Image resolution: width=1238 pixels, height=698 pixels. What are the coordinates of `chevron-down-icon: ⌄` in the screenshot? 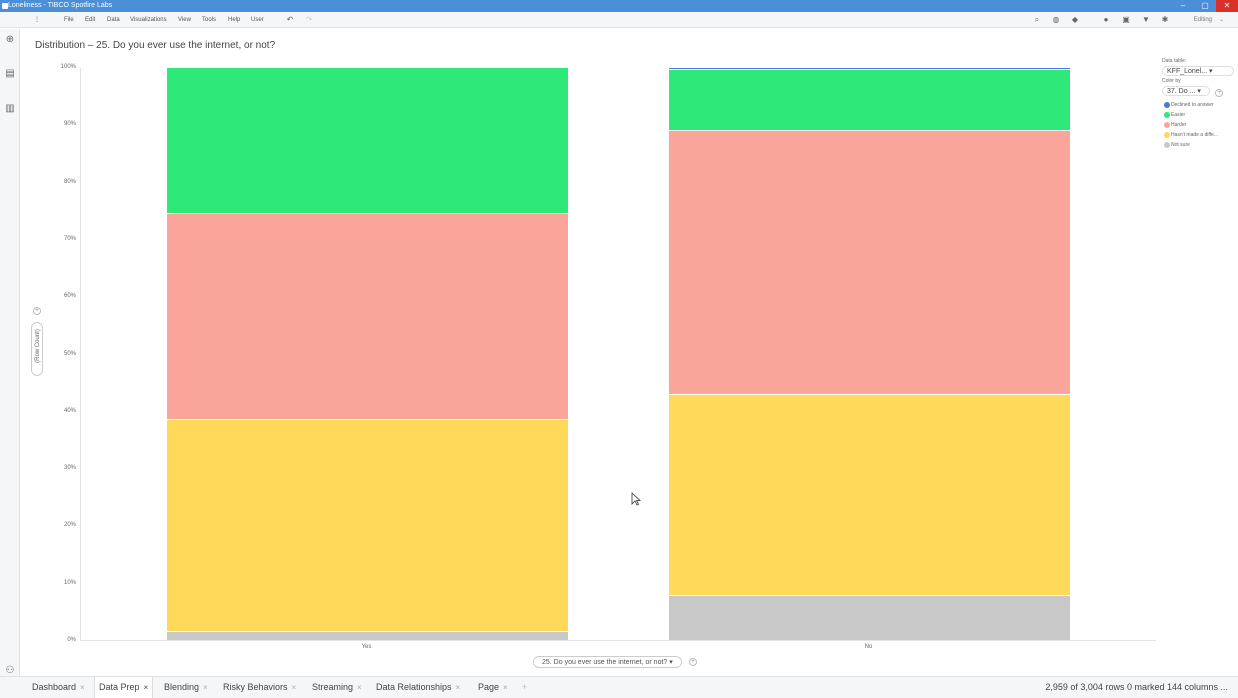 It's located at (1221, 20).